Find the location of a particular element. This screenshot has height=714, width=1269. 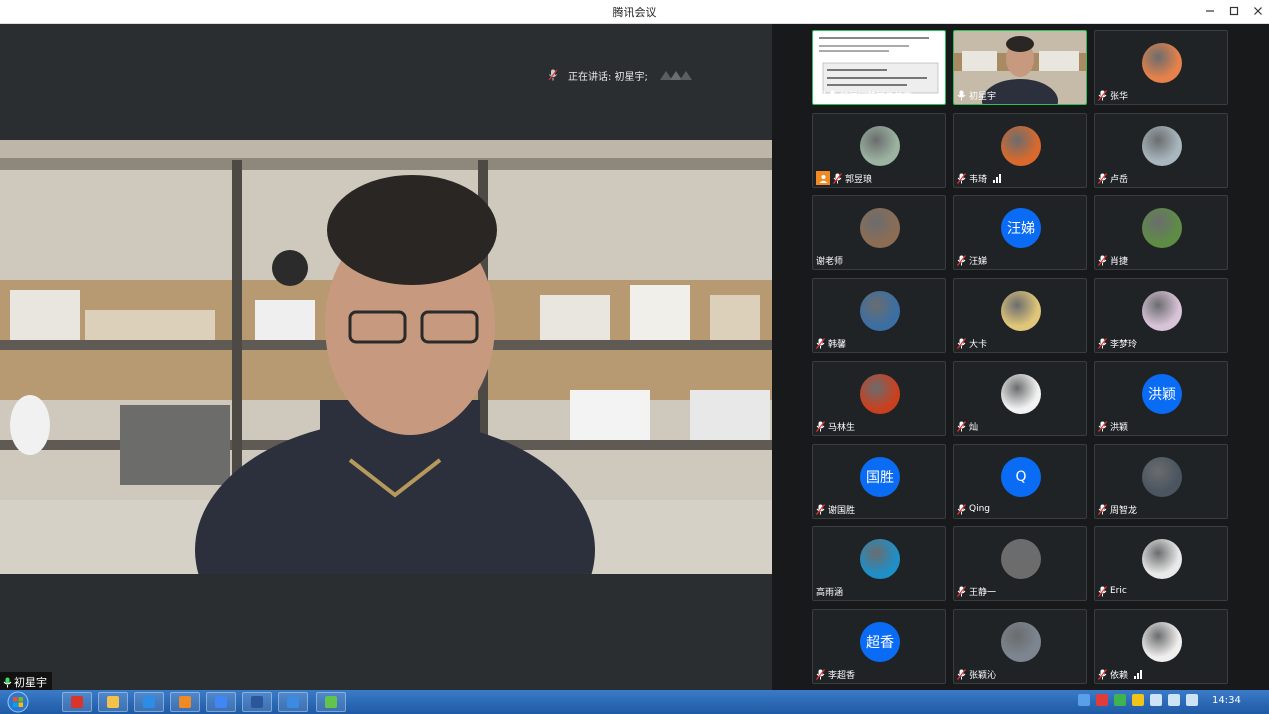

taskbar-clock: 14:34 is located at coordinates (1226, 700).